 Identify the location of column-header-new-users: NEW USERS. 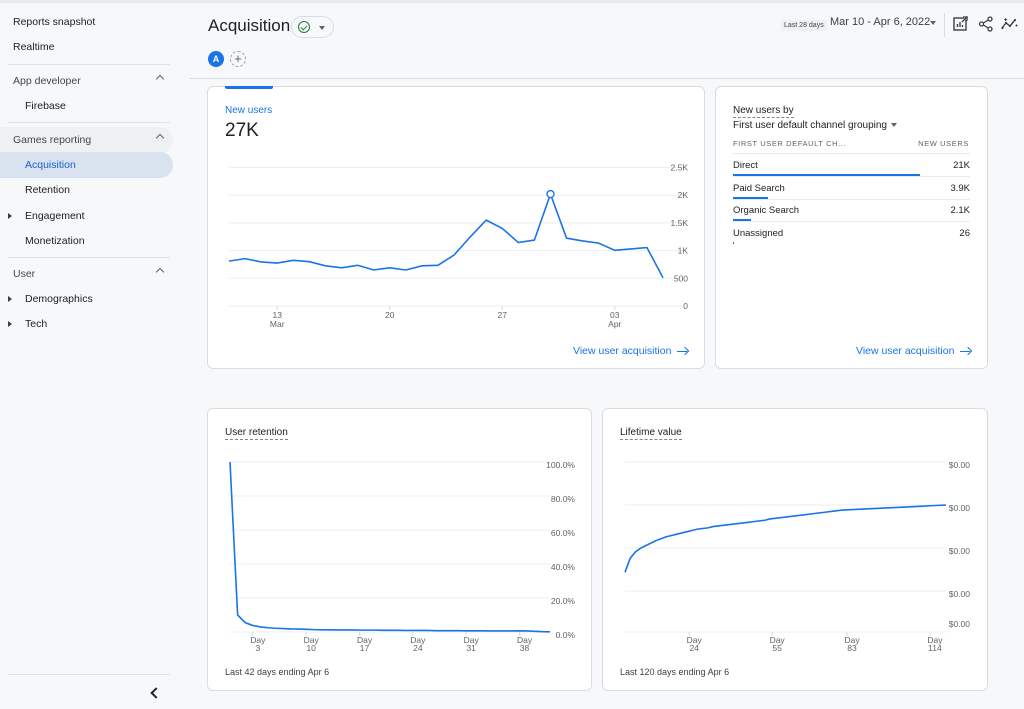
(943, 143).